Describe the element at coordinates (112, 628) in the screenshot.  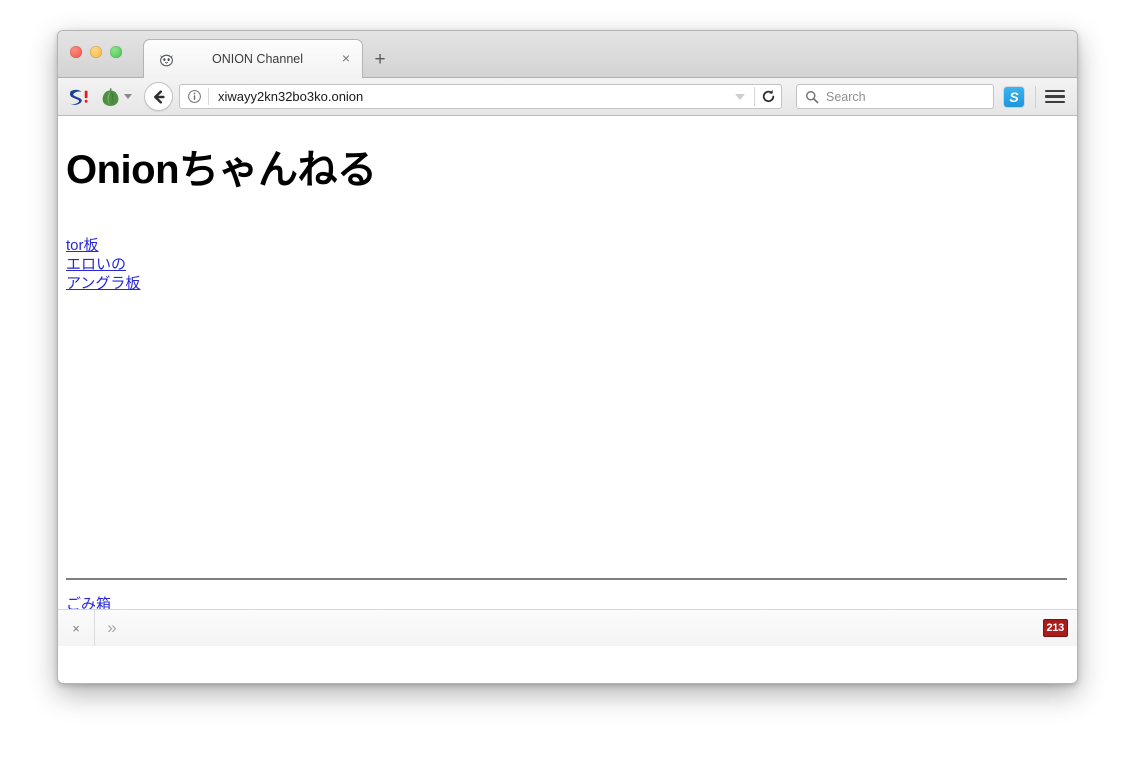
I see `find-next-icon: »` at that location.